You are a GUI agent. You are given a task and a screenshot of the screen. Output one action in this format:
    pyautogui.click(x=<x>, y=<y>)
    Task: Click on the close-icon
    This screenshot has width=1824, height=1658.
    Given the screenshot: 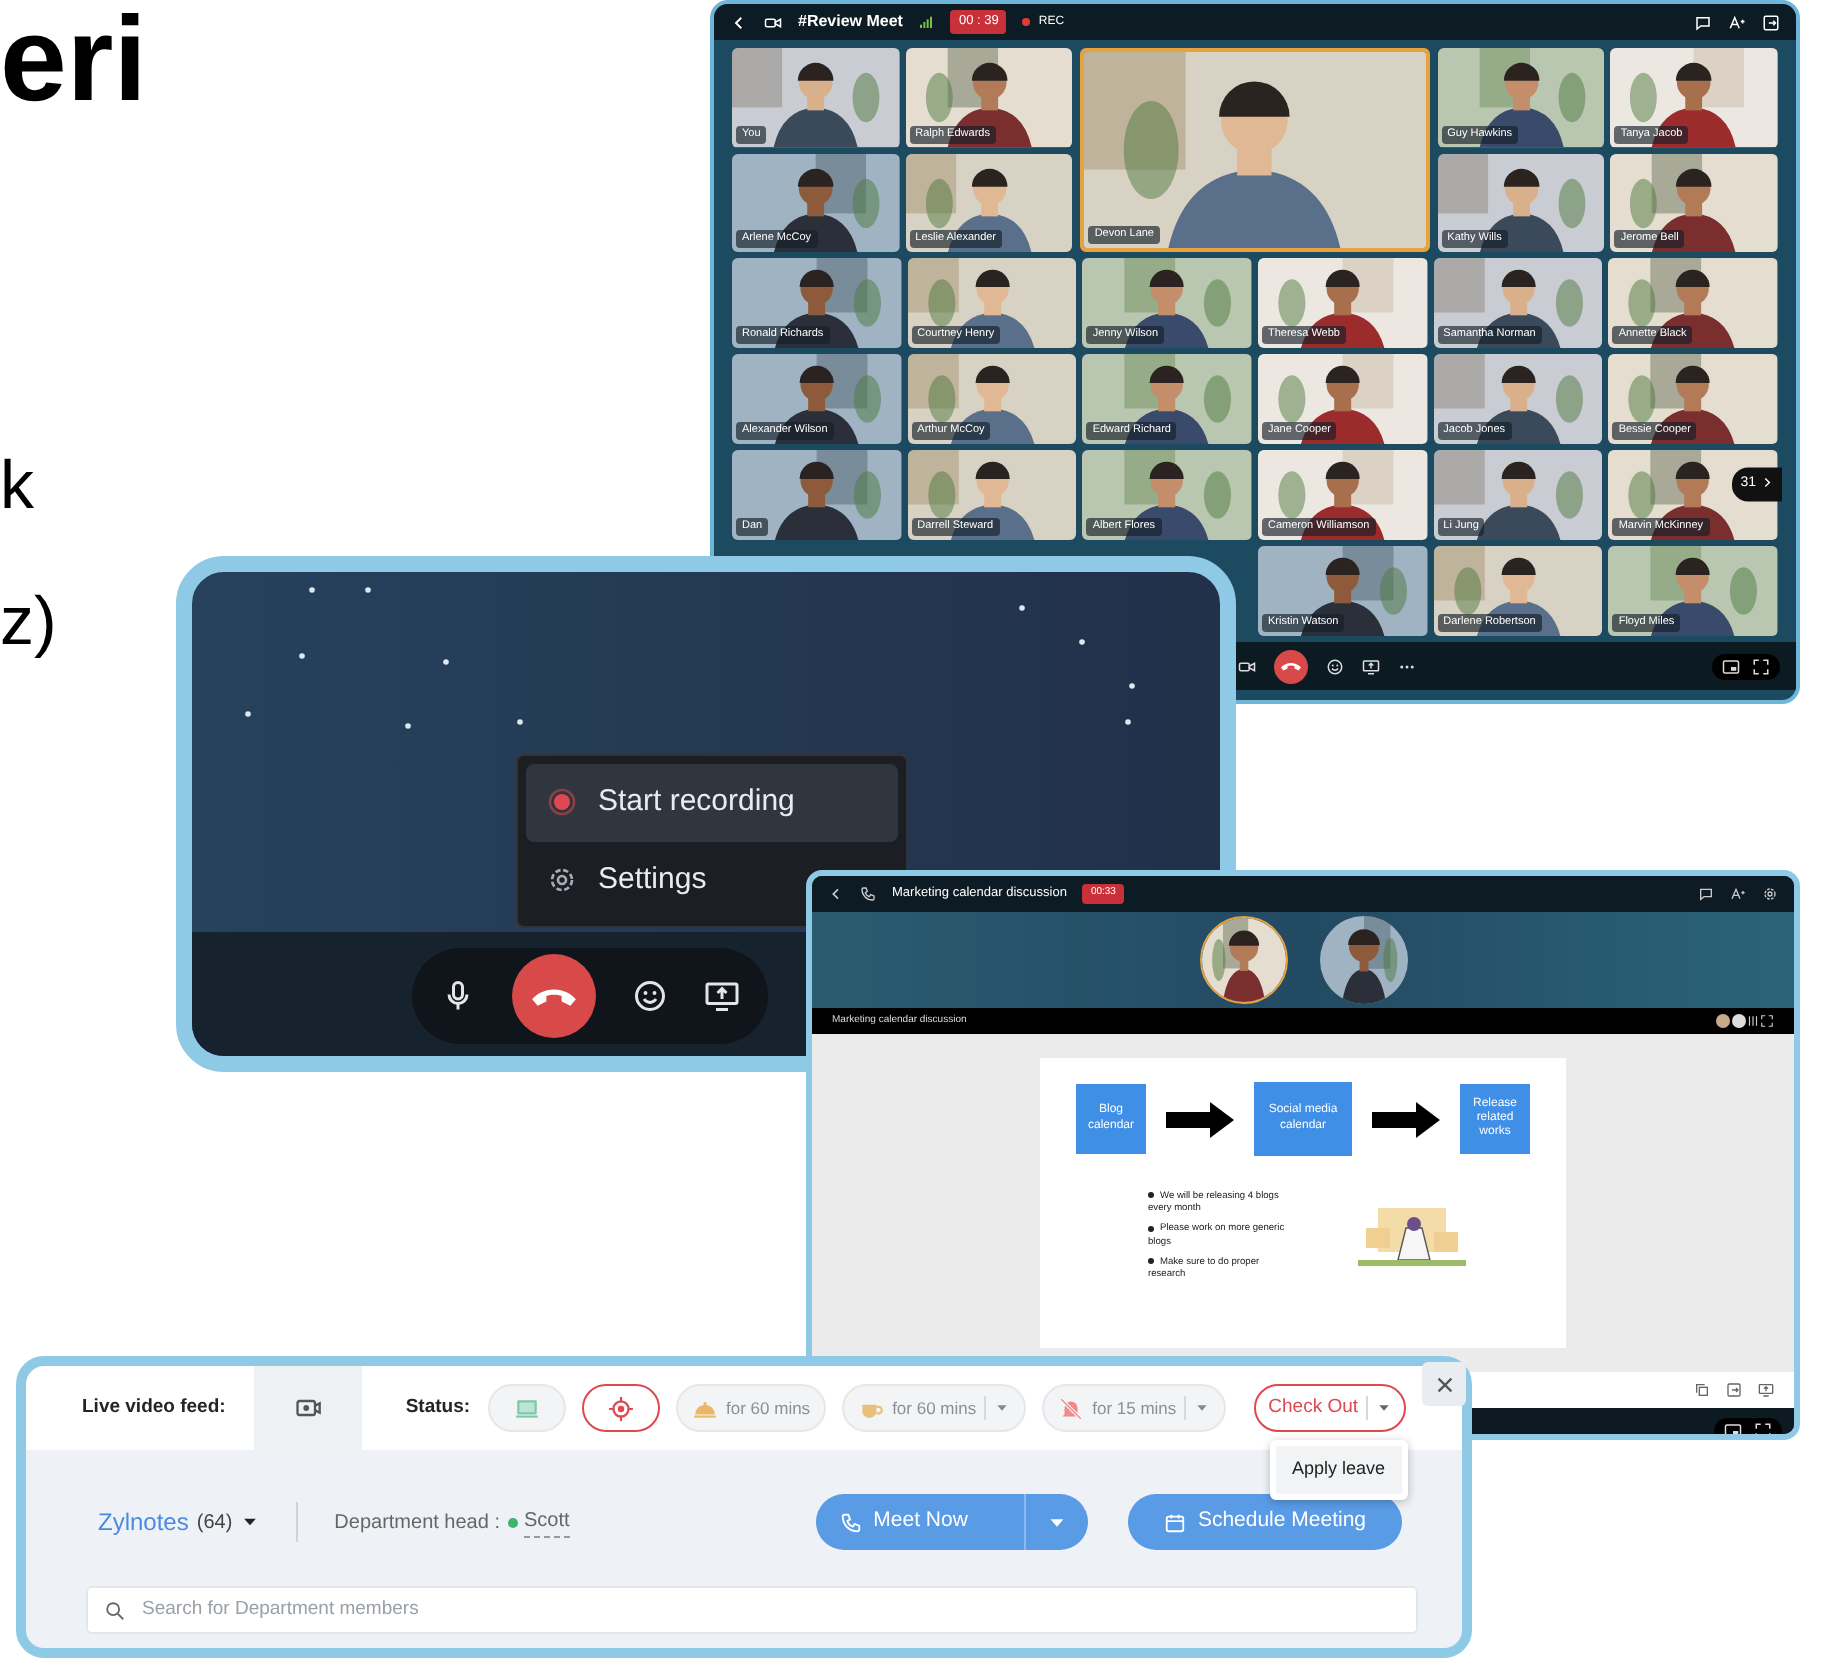 What is the action you would take?
    pyautogui.click(x=1444, y=1384)
    